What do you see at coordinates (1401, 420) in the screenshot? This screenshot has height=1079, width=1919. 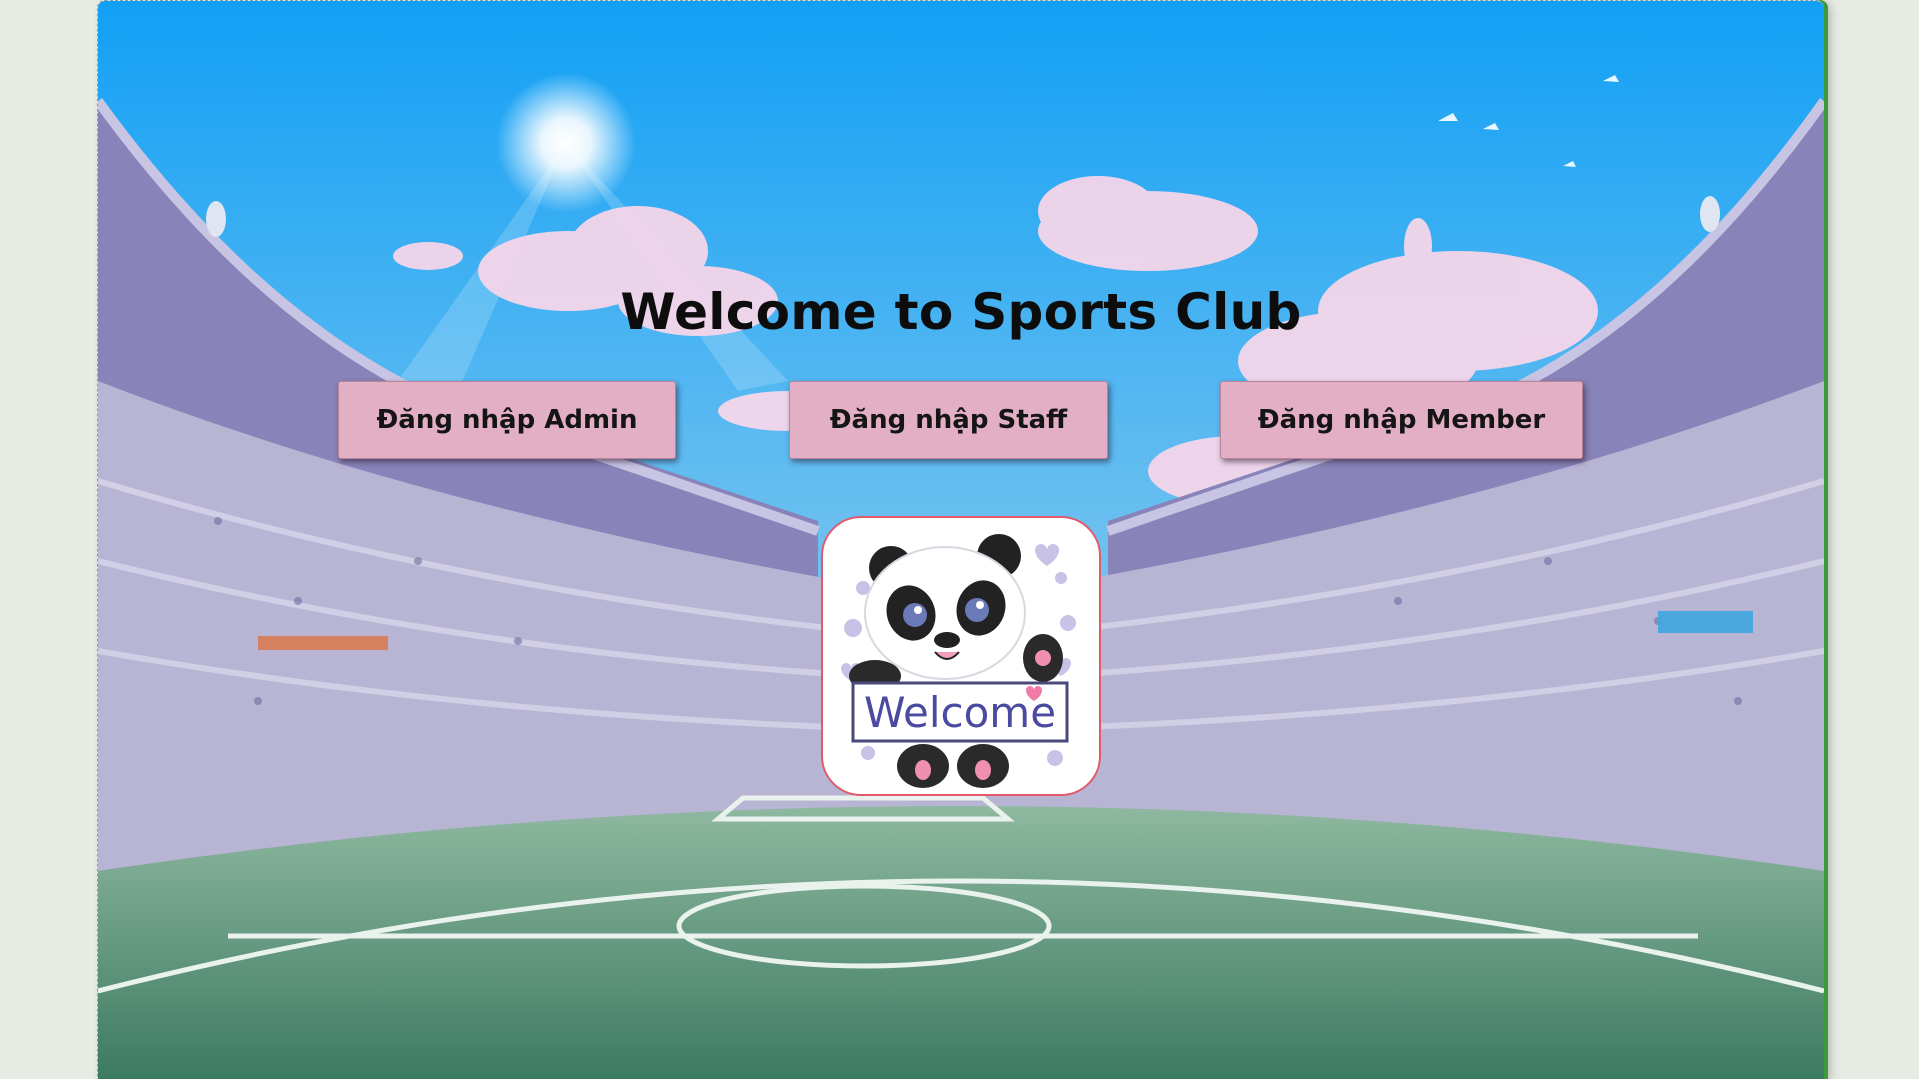 I see `member-login-button: Đăng nhập Member` at bounding box center [1401, 420].